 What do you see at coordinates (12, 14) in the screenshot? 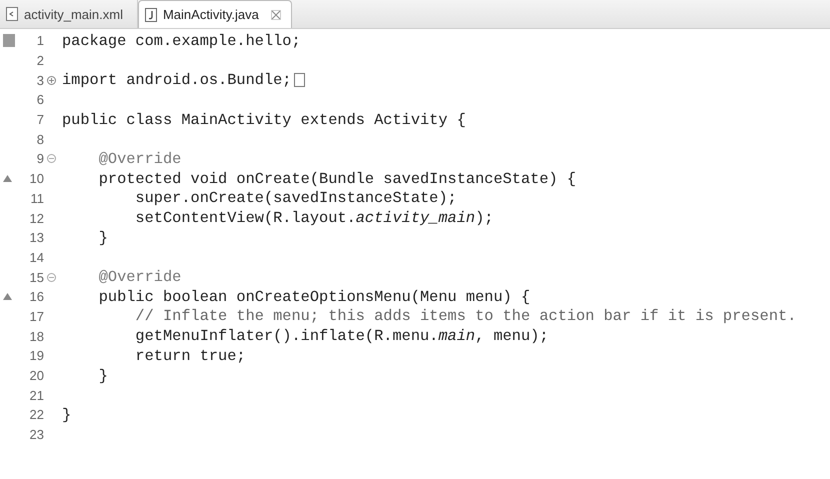
I see `xml-file-icon` at bounding box center [12, 14].